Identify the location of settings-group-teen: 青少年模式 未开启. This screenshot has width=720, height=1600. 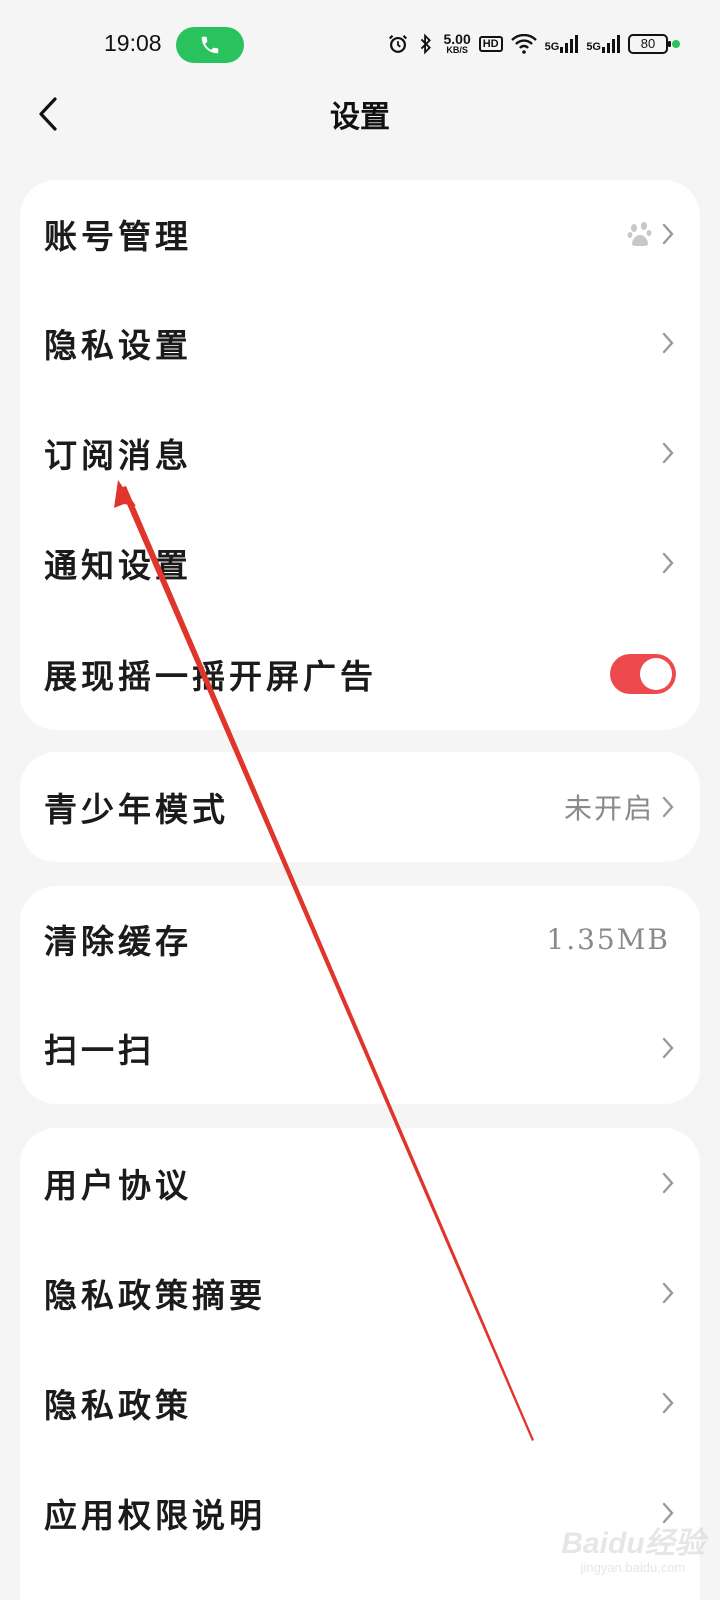
(360, 807).